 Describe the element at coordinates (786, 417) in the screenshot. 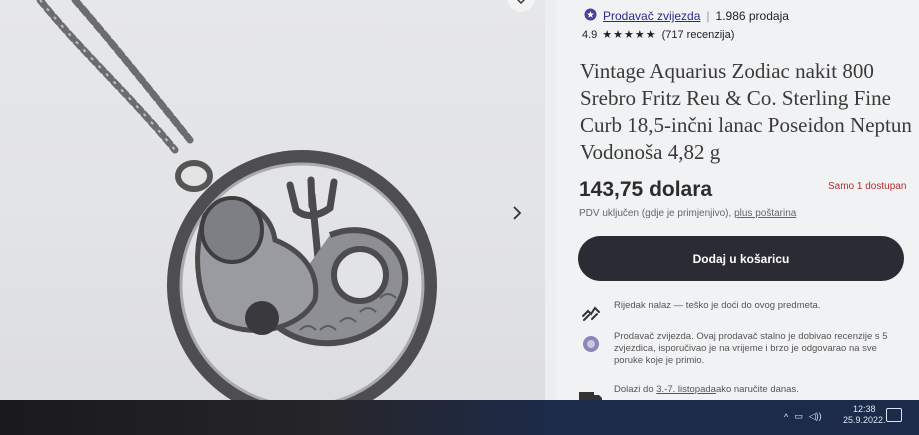

I see `chevron-up-icon: ^` at that location.